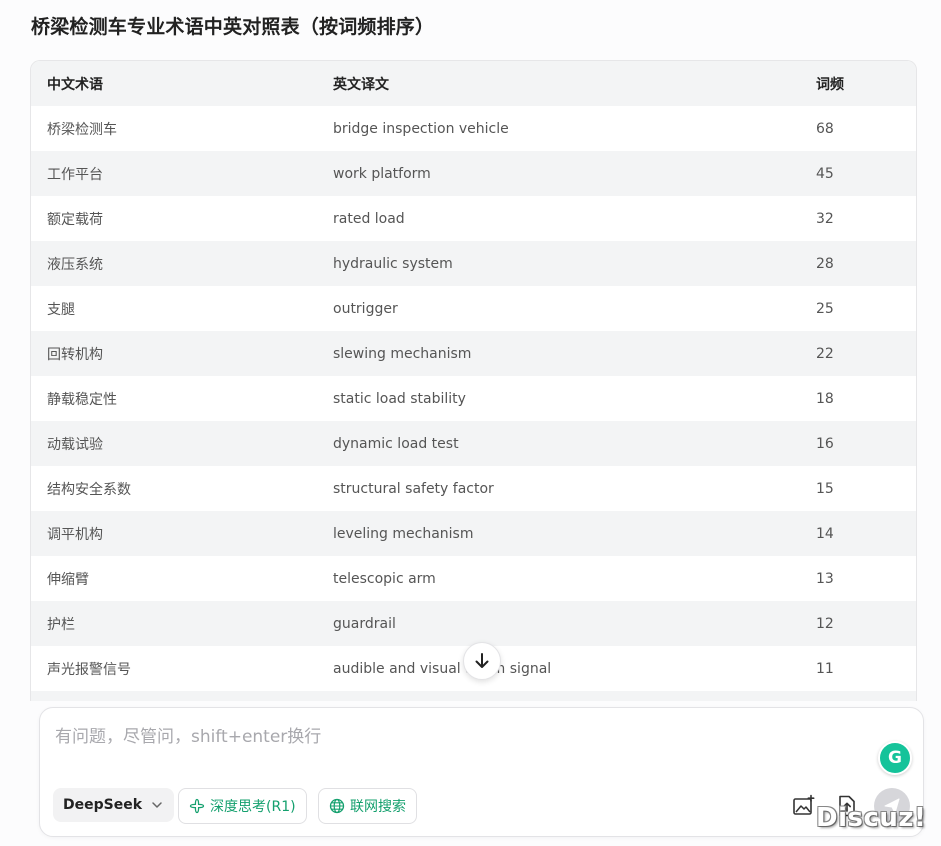 The width and height of the screenshot is (941, 846). What do you see at coordinates (473, 398) in the screenshot?
I see `table-row: 静载稳定性 static load stability 18` at bounding box center [473, 398].